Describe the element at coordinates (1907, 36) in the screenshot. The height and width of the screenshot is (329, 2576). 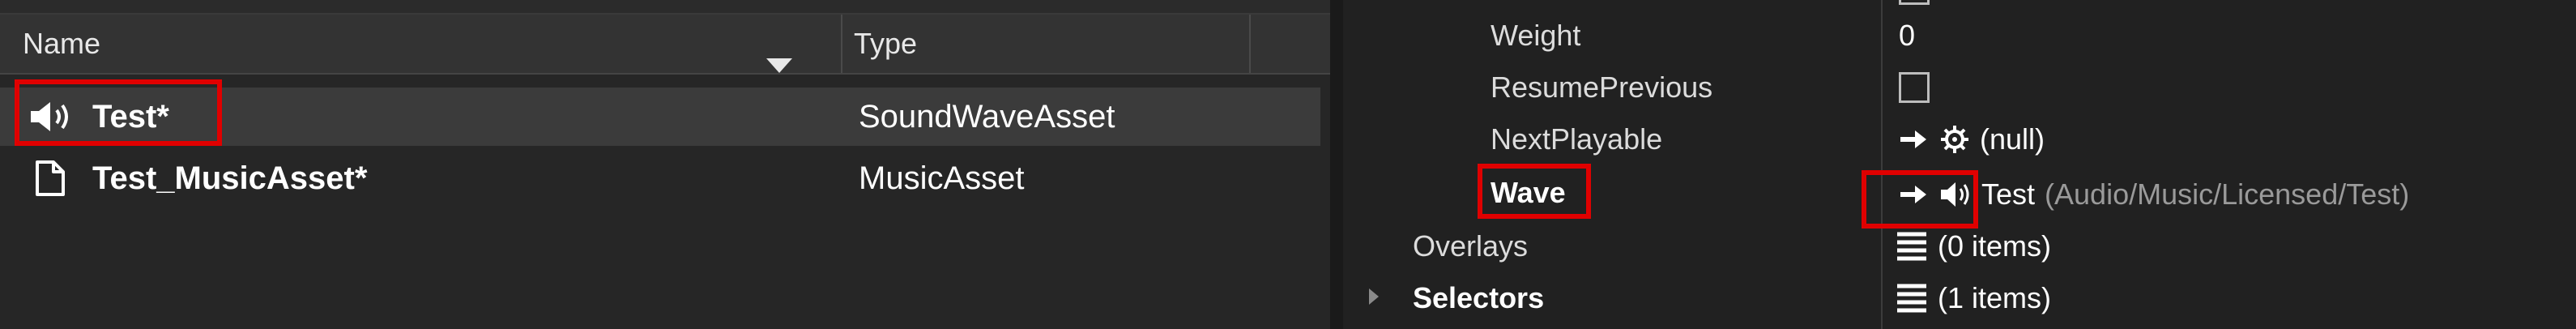
I see `property-value: 0` at that location.